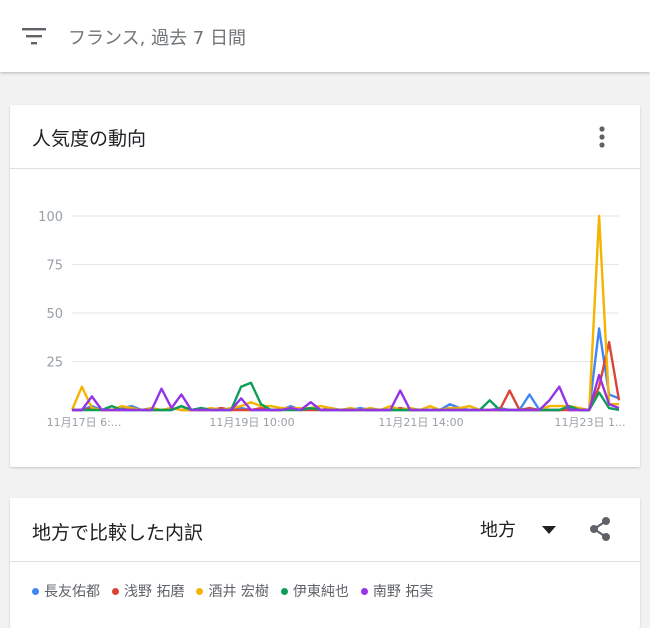 The image size is (650, 628). Describe the element at coordinates (72, 592) in the screenshot. I see `legend-label: 長友佑都` at that location.